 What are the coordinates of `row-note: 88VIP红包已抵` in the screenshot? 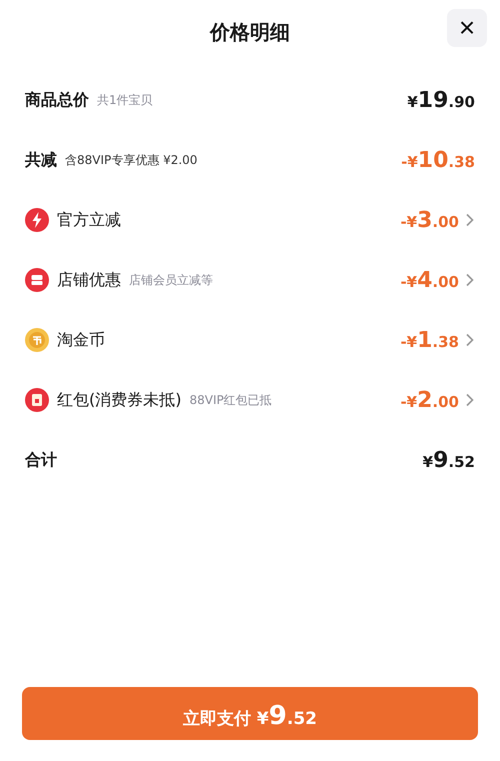 It's located at (230, 400).